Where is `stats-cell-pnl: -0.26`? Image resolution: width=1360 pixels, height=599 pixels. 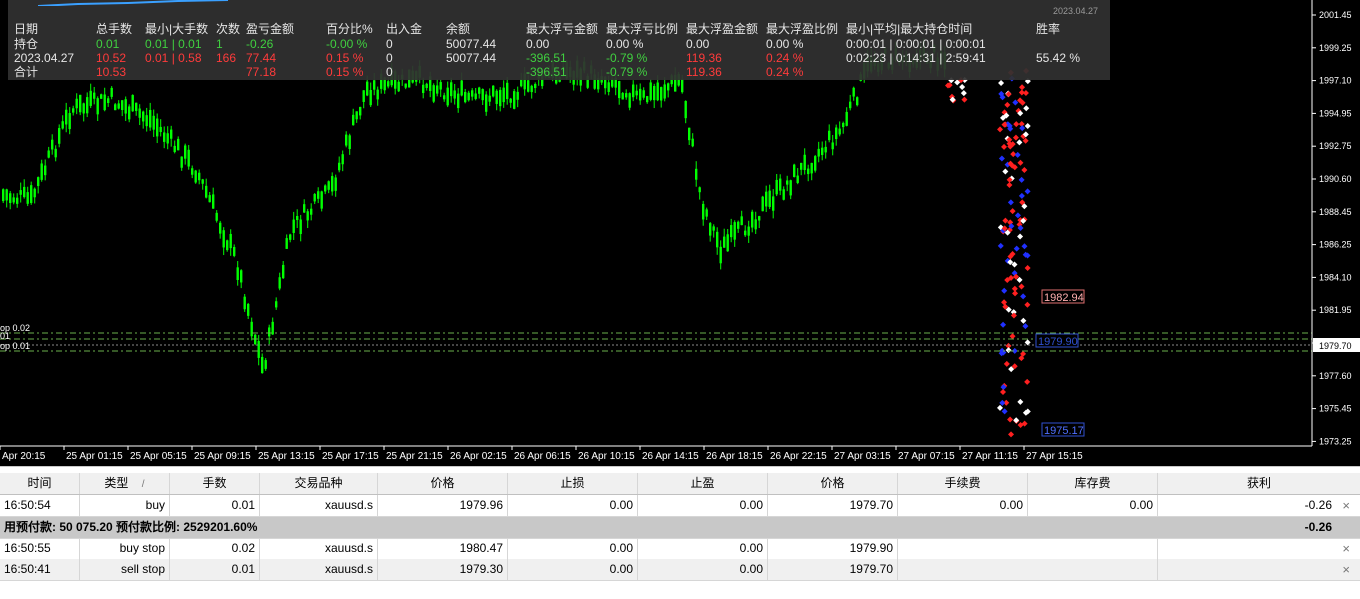 stats-cell-pnl: -0.26 is located at coordinates (260, 44).